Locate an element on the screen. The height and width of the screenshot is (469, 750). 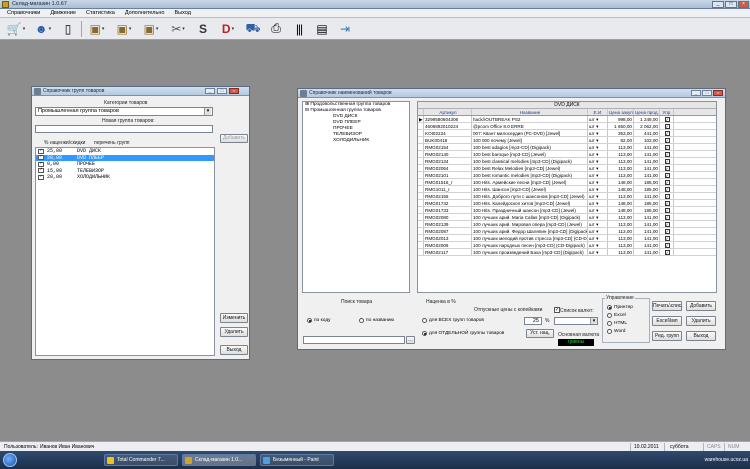
column-header-article: Артикул is located at coordinates (448, 112).